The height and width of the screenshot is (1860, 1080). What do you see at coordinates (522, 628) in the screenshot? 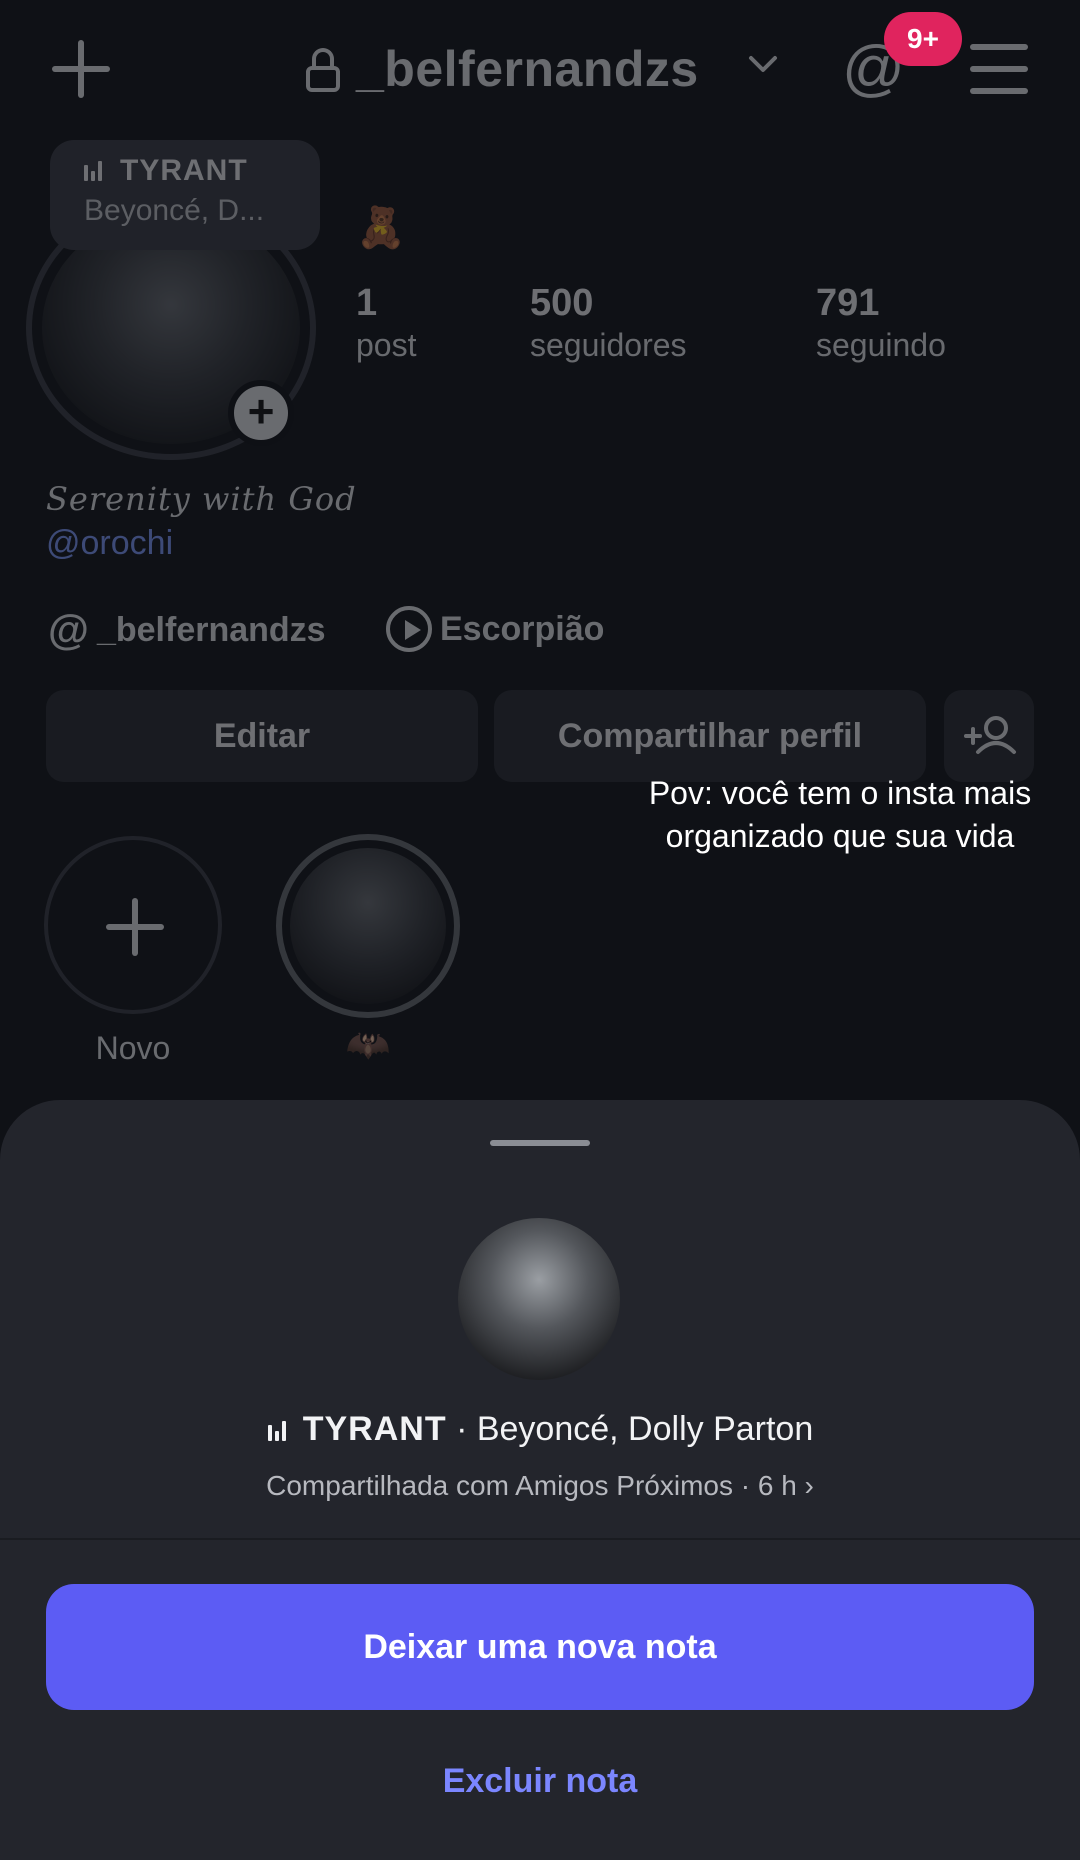
I see `zodiac-label: Escorpião` at bounding box center [522, 628].